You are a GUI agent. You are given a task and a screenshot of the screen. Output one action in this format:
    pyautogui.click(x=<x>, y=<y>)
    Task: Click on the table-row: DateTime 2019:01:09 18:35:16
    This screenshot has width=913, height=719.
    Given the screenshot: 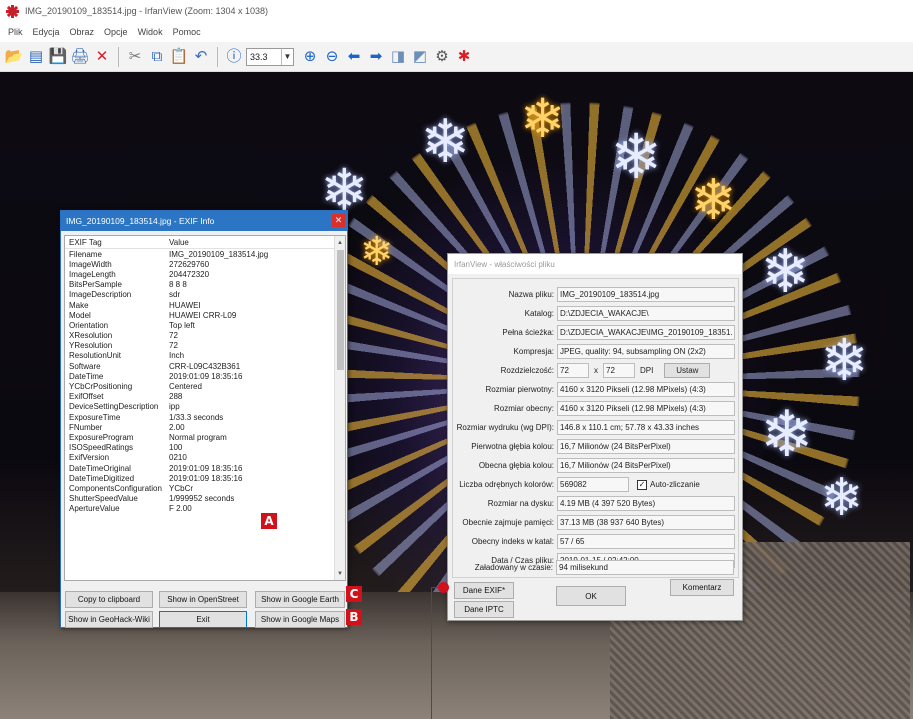 What is the action you would take?
    pyautogui.click(x=205, y=376)
    